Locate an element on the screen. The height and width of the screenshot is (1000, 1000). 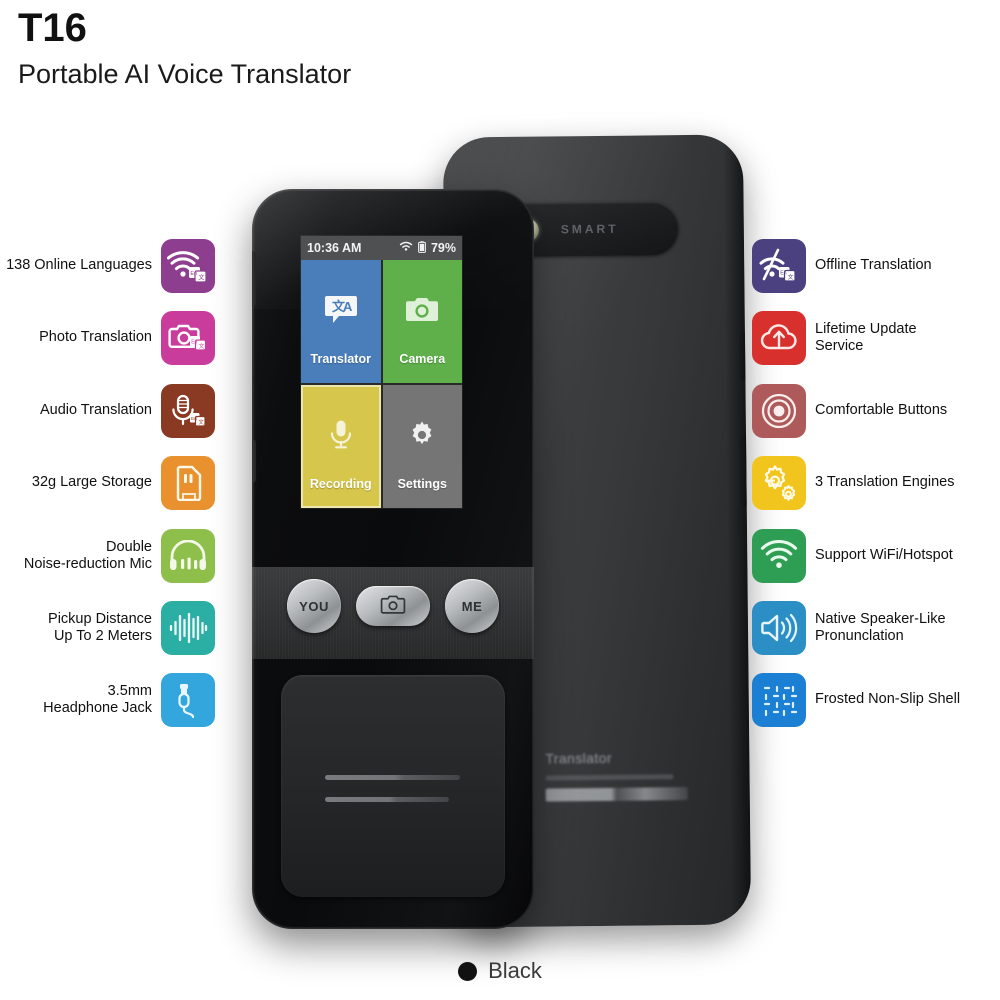
battery-percent: 79% is located at coordinates (443, 248).